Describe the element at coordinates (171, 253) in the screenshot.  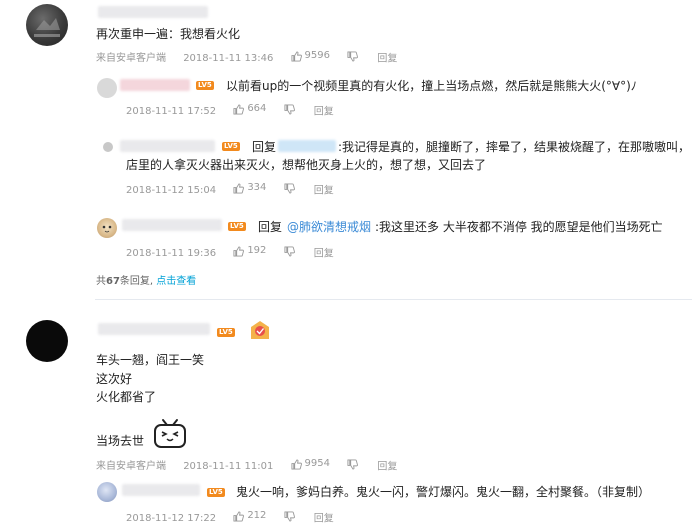
I see `timestamp: 2018-11-11 19:36` at that location.